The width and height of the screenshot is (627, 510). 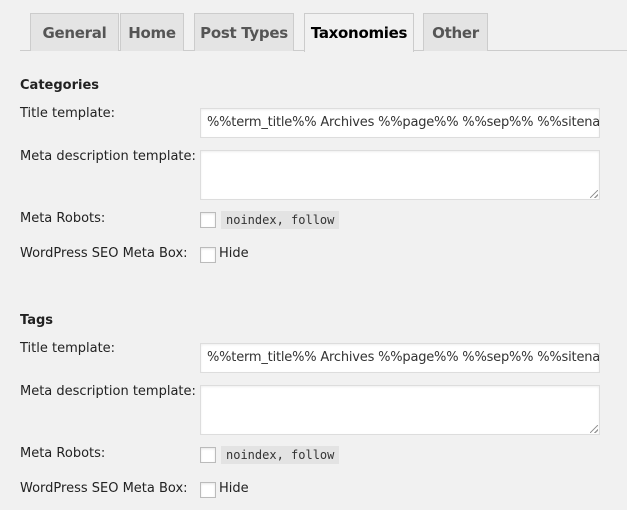 I want to click on tab-taxonomies: Taxonomies, so click(x=359, y=32).